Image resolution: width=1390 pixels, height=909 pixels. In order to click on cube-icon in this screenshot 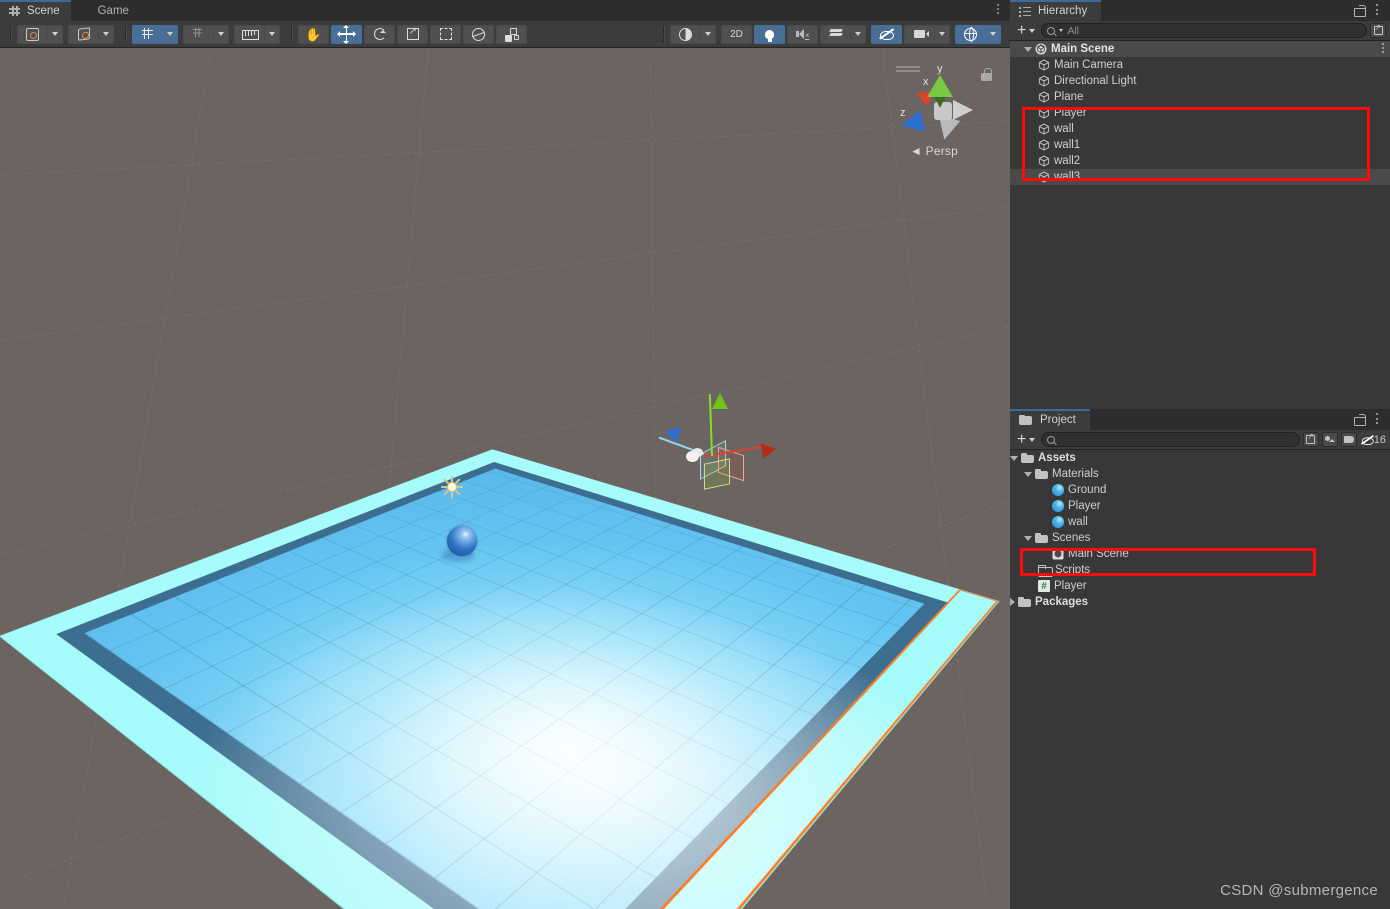, I will do `click(1044, 129)`.